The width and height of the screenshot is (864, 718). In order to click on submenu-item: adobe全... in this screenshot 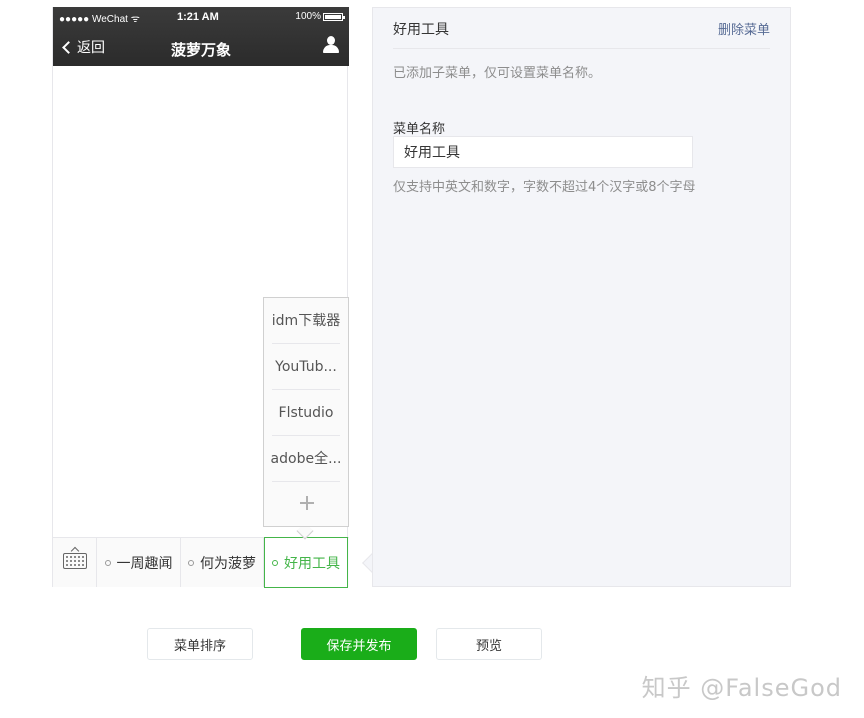, I will do `click(306, 459)`.